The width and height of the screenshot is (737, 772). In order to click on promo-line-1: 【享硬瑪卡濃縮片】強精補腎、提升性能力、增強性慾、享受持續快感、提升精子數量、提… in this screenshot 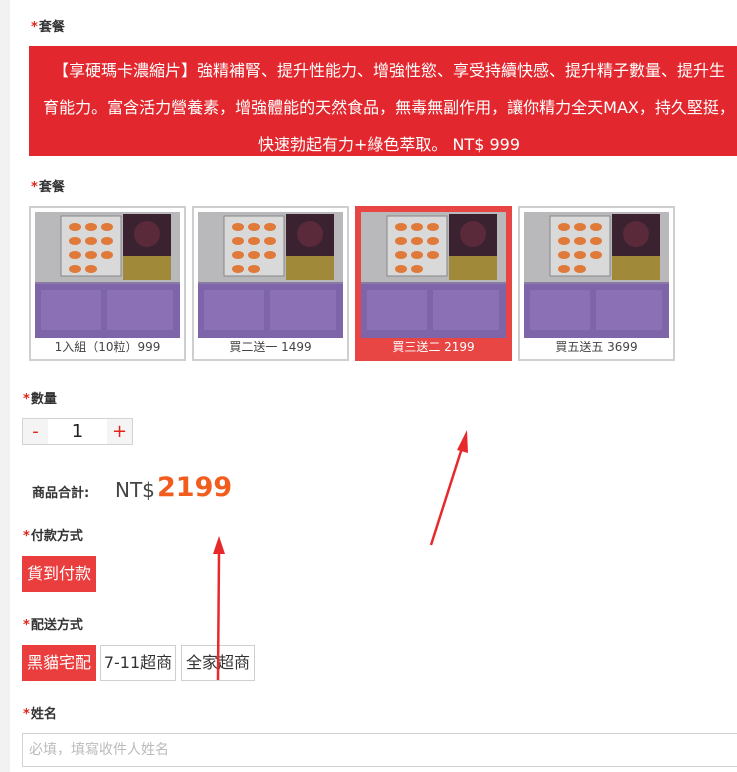, I will do `click(388, 70)`.